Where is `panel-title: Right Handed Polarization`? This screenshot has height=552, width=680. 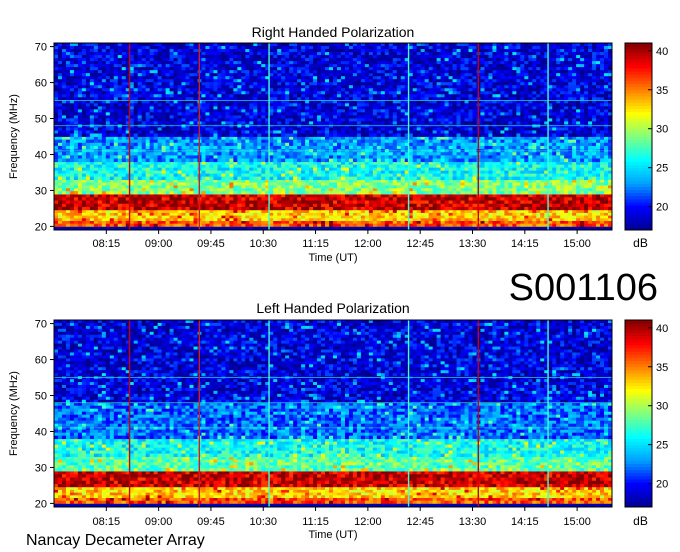 panel-title: Right Handed Polarization is located at coordinates (333, 32).